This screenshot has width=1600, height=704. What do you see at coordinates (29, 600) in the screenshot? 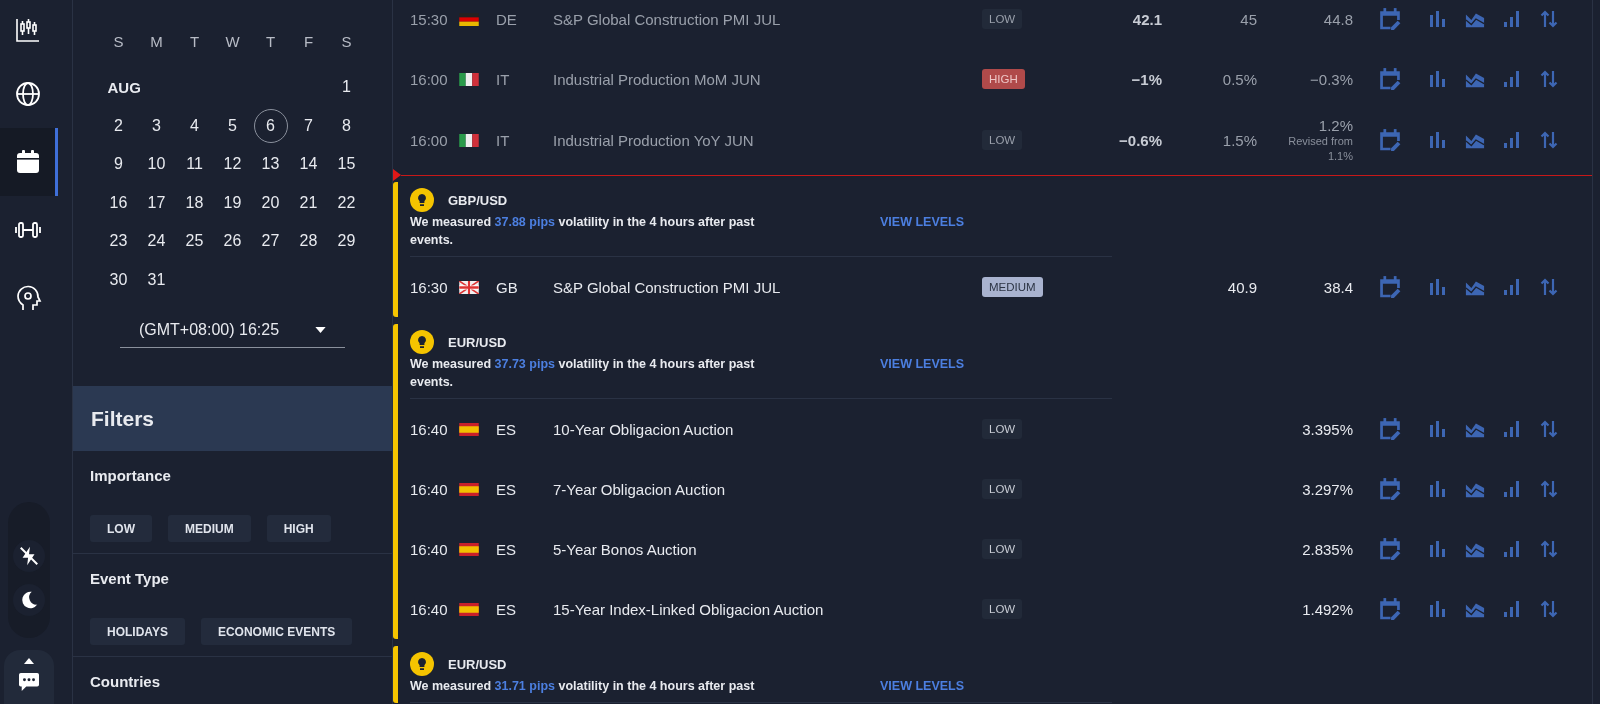
I see `dark-mode-button` at bounding box center [29, 600].